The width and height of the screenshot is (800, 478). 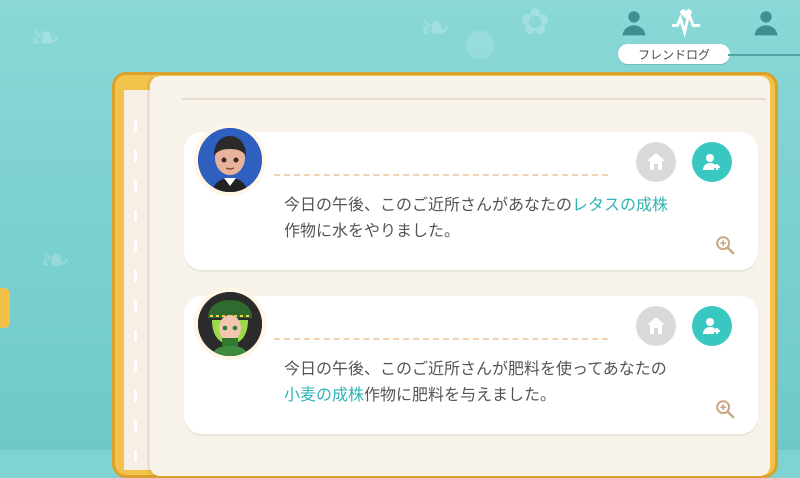 I want to click on top-navigation: フレンドログ, so click(x=709, y=34).